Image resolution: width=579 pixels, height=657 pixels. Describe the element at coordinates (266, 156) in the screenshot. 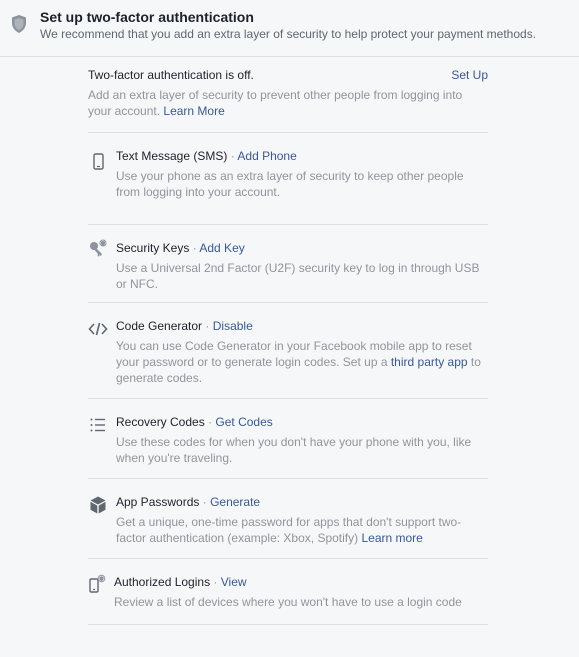

I see `add-phone-link: Add Phone` at that location.